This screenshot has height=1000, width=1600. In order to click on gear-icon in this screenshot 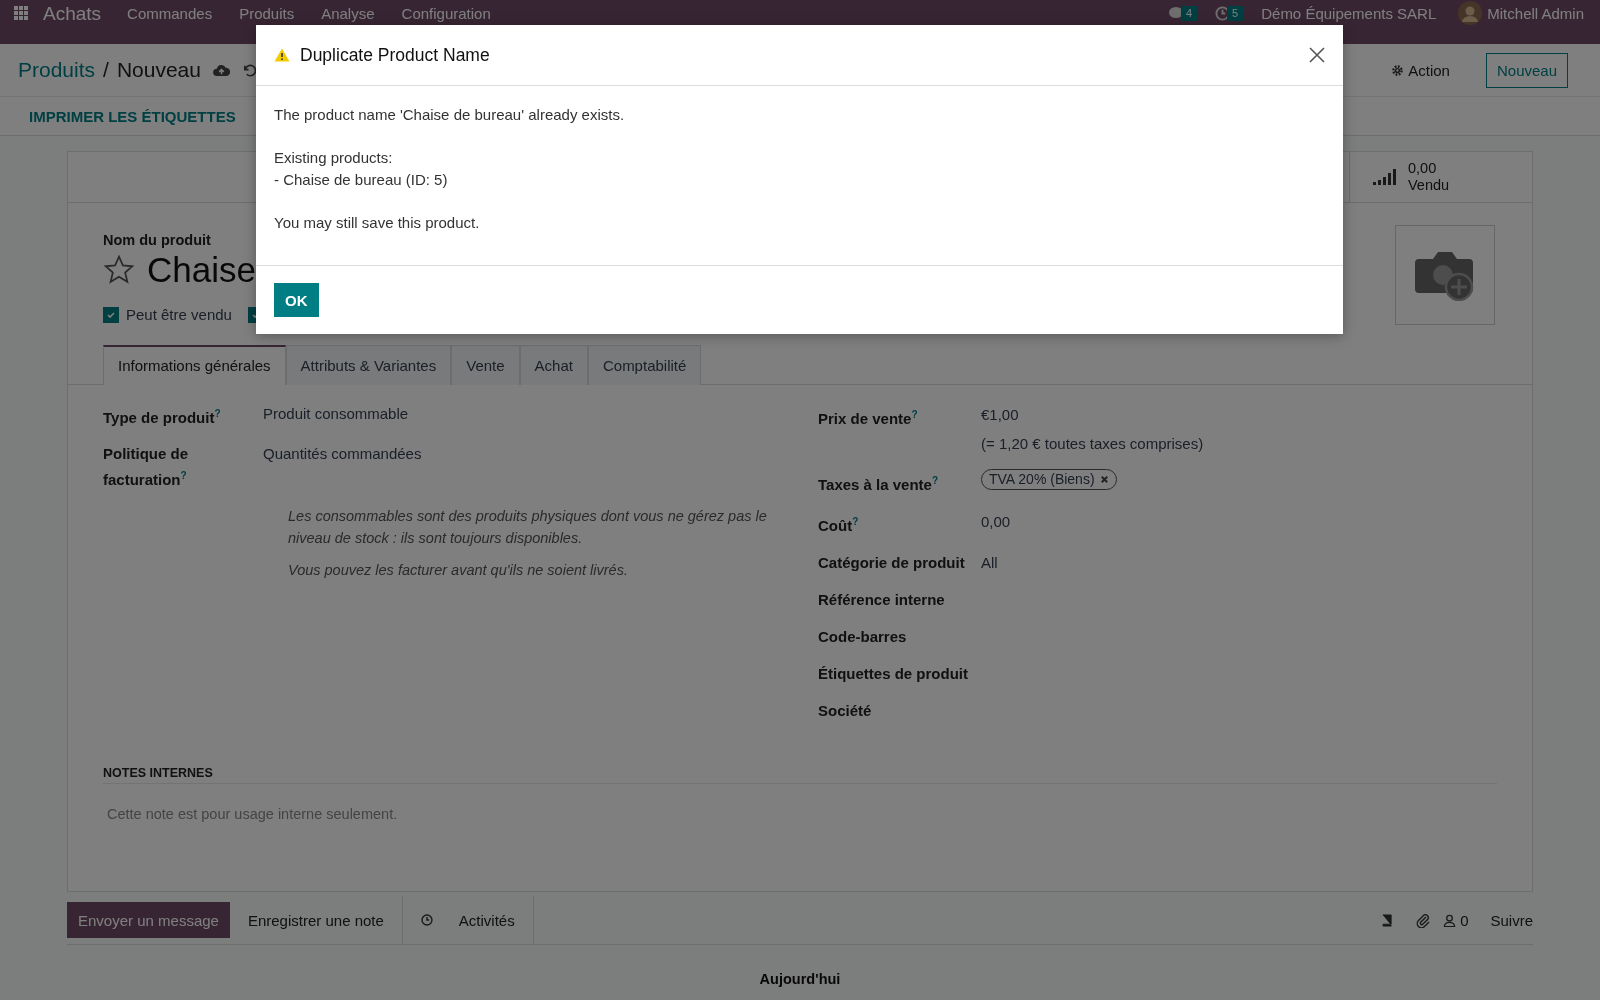, I will do `click(1398, 70)`.